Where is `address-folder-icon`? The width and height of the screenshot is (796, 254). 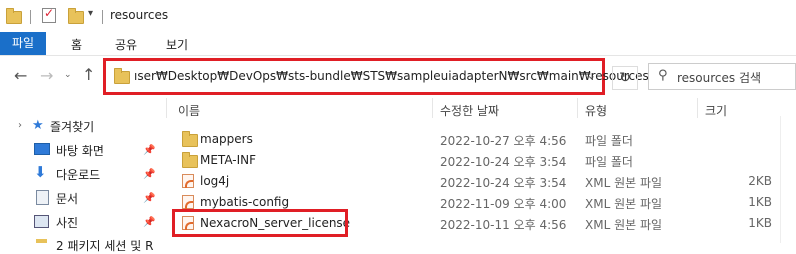 address-folder-icon is located at coordinates (122, 76).